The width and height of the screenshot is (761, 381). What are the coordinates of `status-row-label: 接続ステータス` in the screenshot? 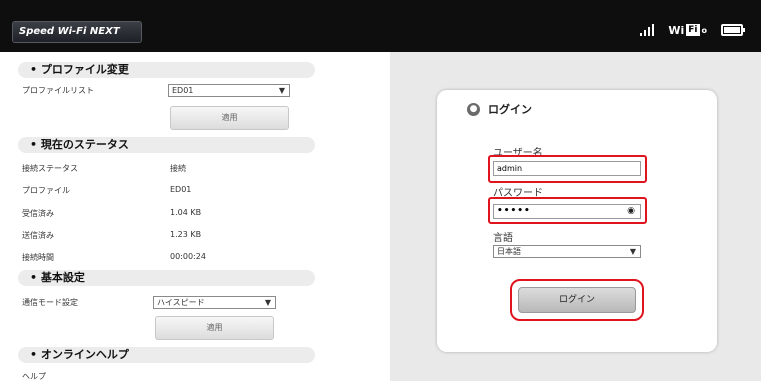 It's located at (50, 168).